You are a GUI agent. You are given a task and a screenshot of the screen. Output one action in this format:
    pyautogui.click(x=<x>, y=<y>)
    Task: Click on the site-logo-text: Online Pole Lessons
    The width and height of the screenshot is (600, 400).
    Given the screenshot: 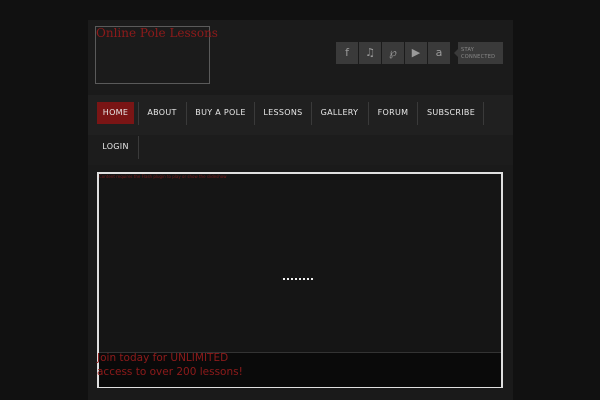 What is the action you would take?
    pyautogui.click(x=157, y=33)
    